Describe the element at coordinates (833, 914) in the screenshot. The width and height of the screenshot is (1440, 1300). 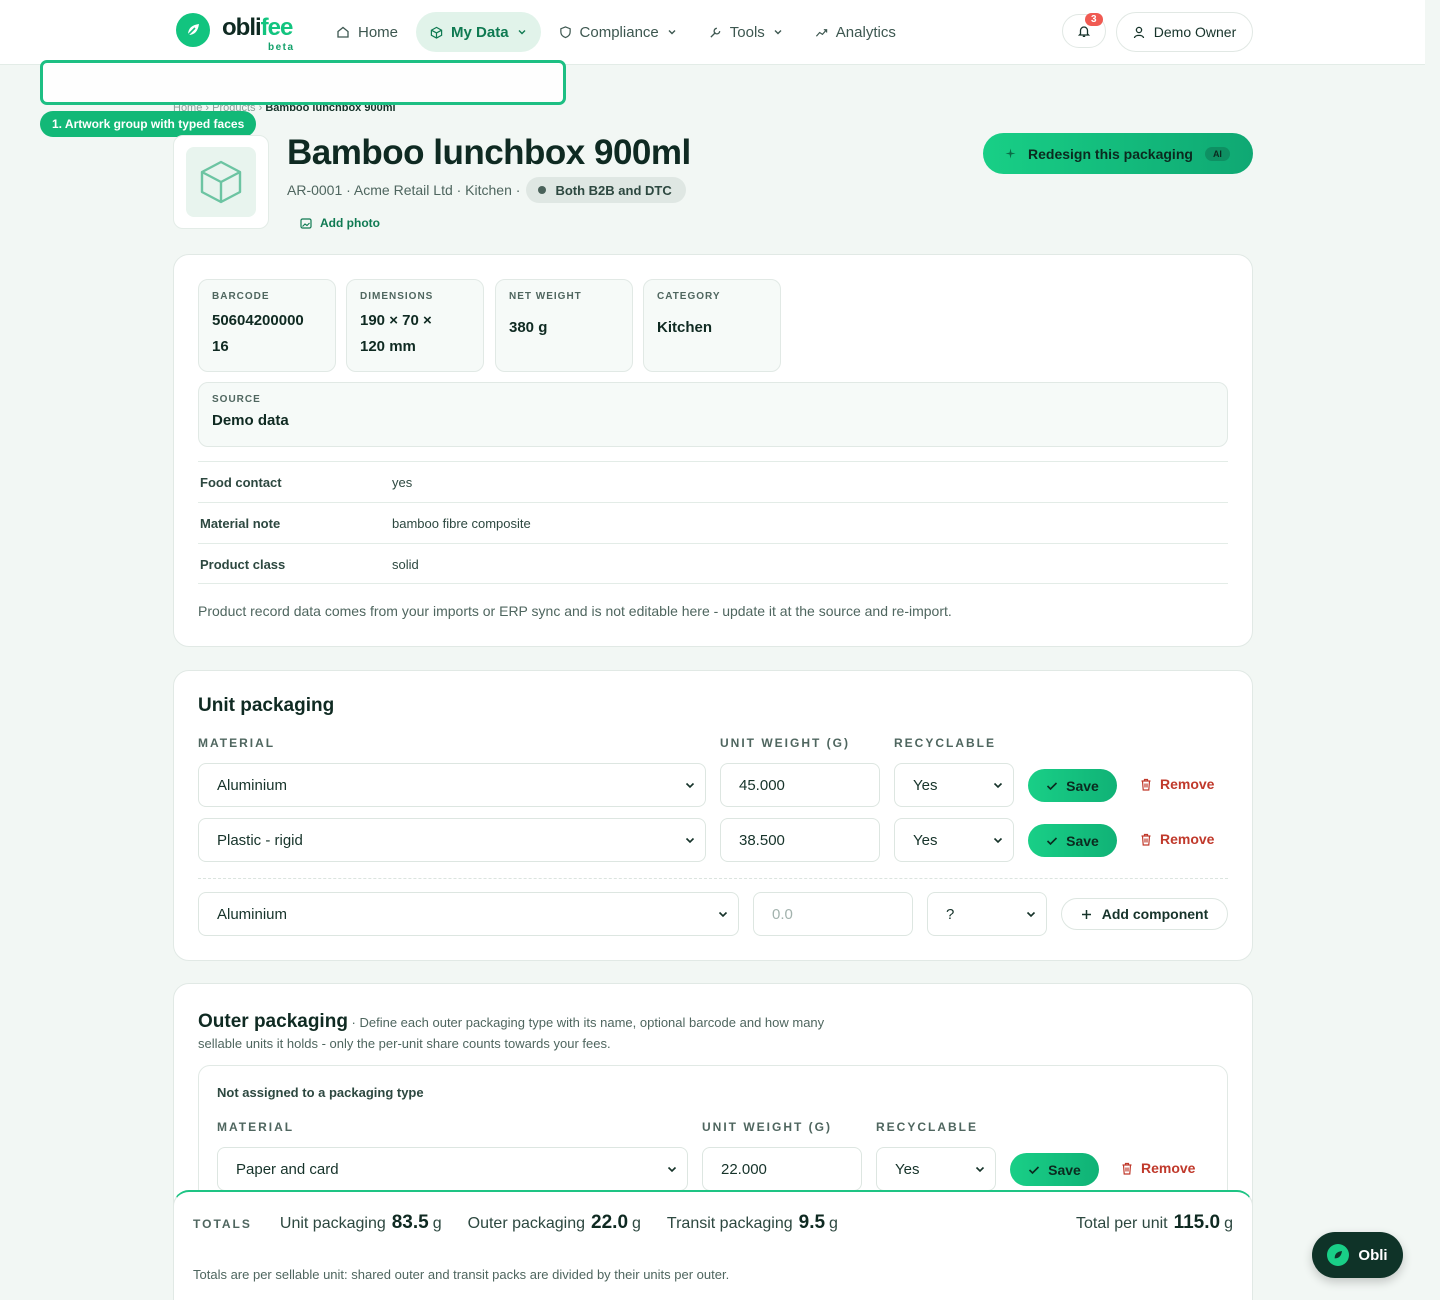
I see `new-unit-weight-input: 0.0` at that location.